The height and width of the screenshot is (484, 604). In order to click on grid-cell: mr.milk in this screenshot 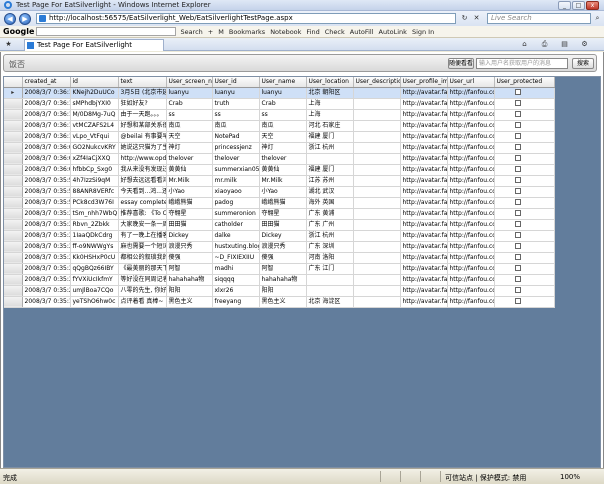, I will do `click(236, 181)`.